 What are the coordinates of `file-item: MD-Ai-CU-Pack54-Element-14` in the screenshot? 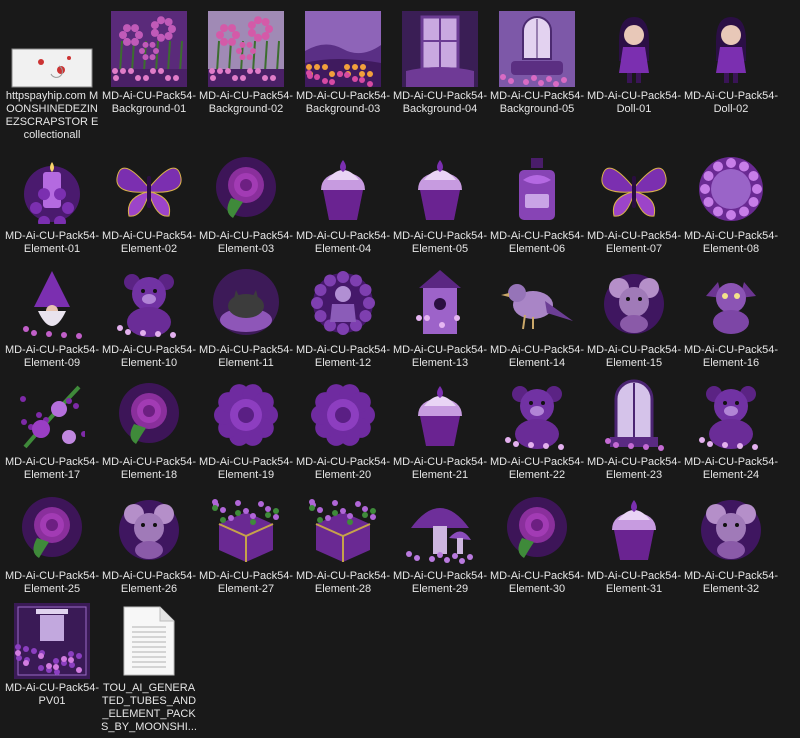 It's located at (537, 318).